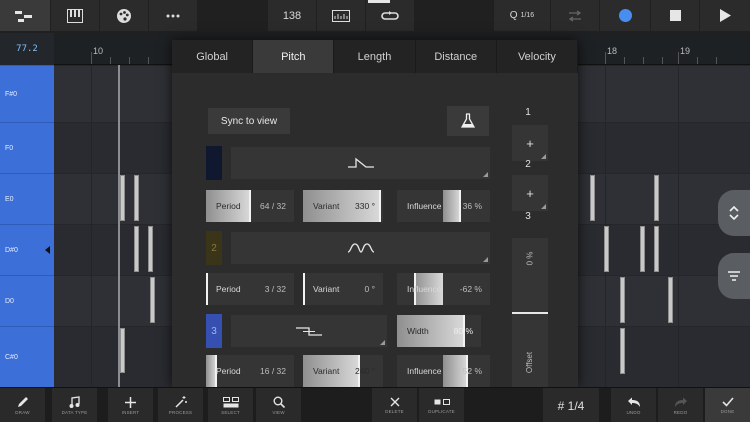 This screenshot has height=422, width=750. Describe the element at coordinates (250, 289) in the screenshot. I see `lfo-2-period-slider: Period 3 / 32` at that location.